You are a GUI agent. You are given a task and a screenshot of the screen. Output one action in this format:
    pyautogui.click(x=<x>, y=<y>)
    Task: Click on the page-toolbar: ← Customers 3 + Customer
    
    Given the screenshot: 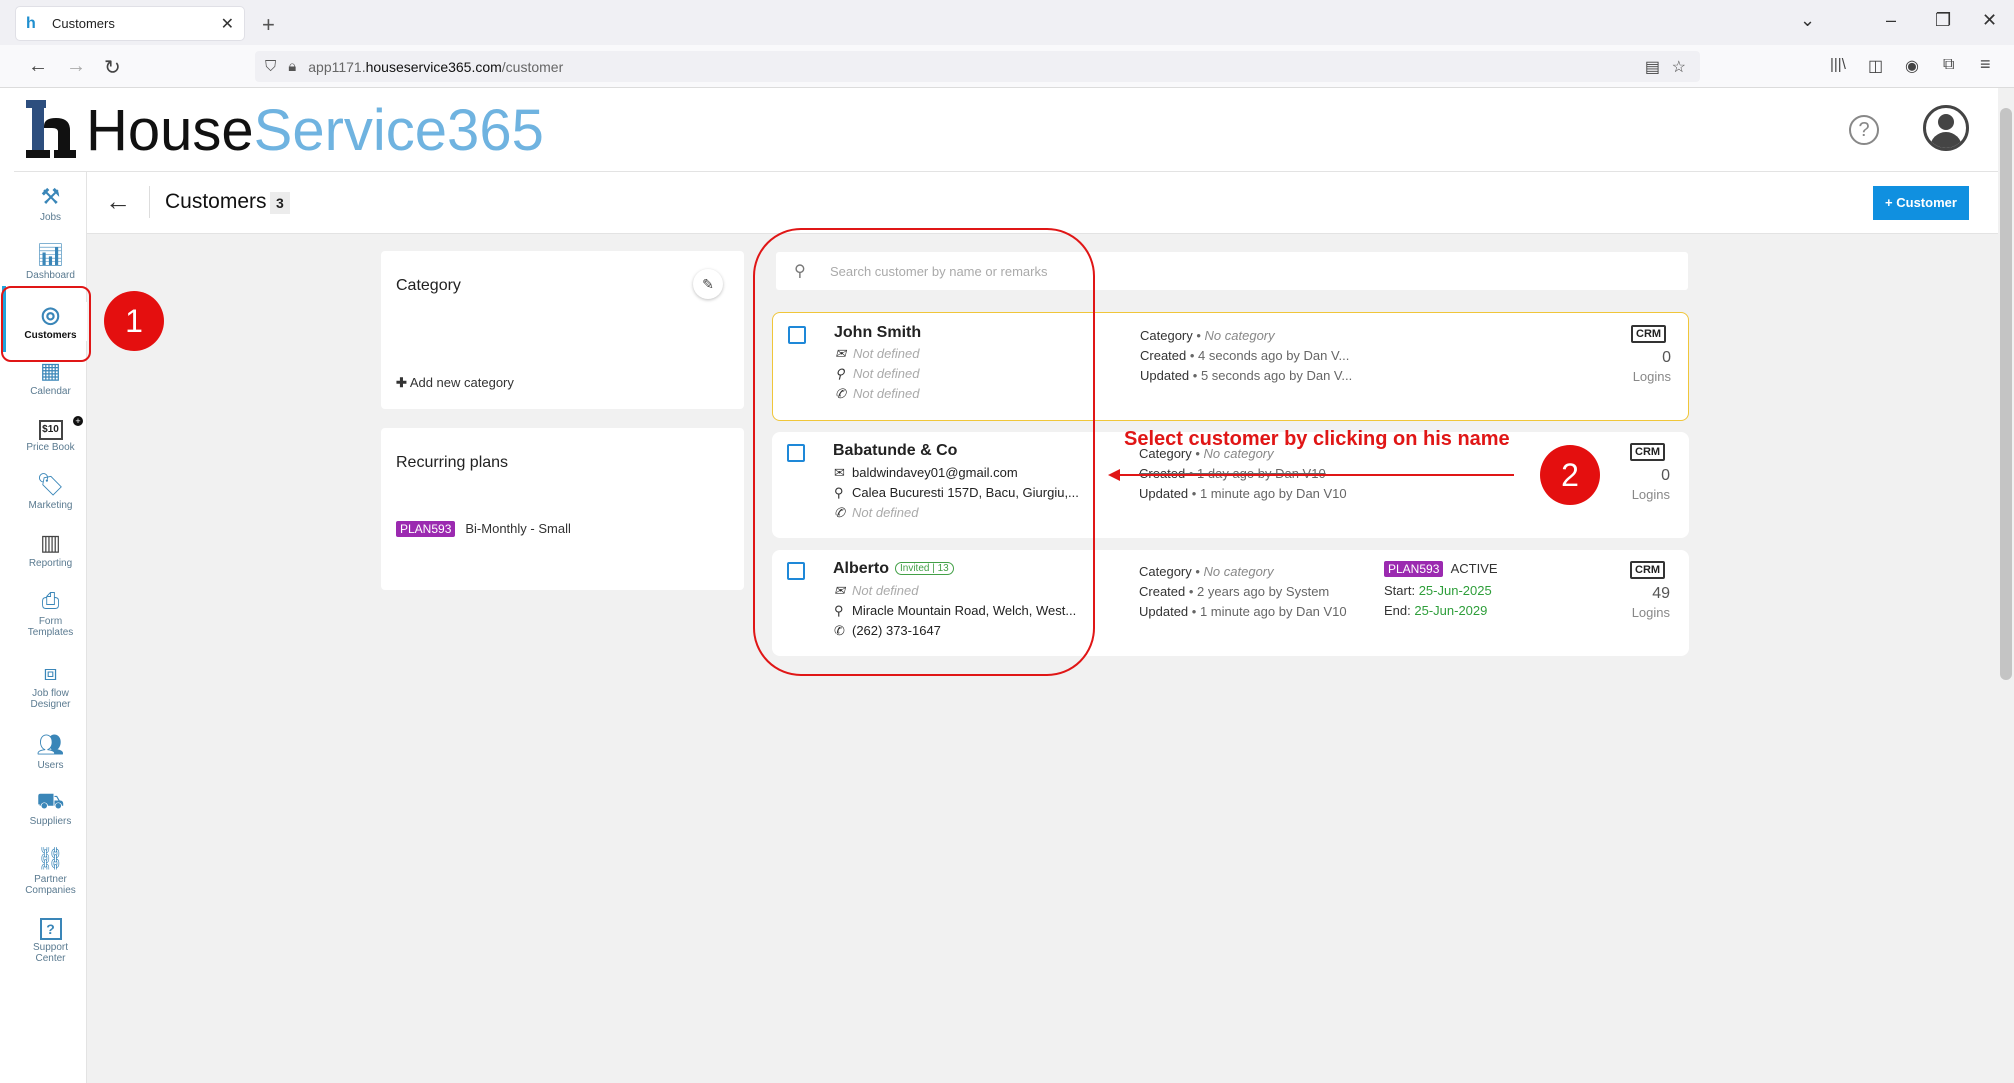 What is the action you would take?
    pyautogui.click(x=1042, y=203)
    